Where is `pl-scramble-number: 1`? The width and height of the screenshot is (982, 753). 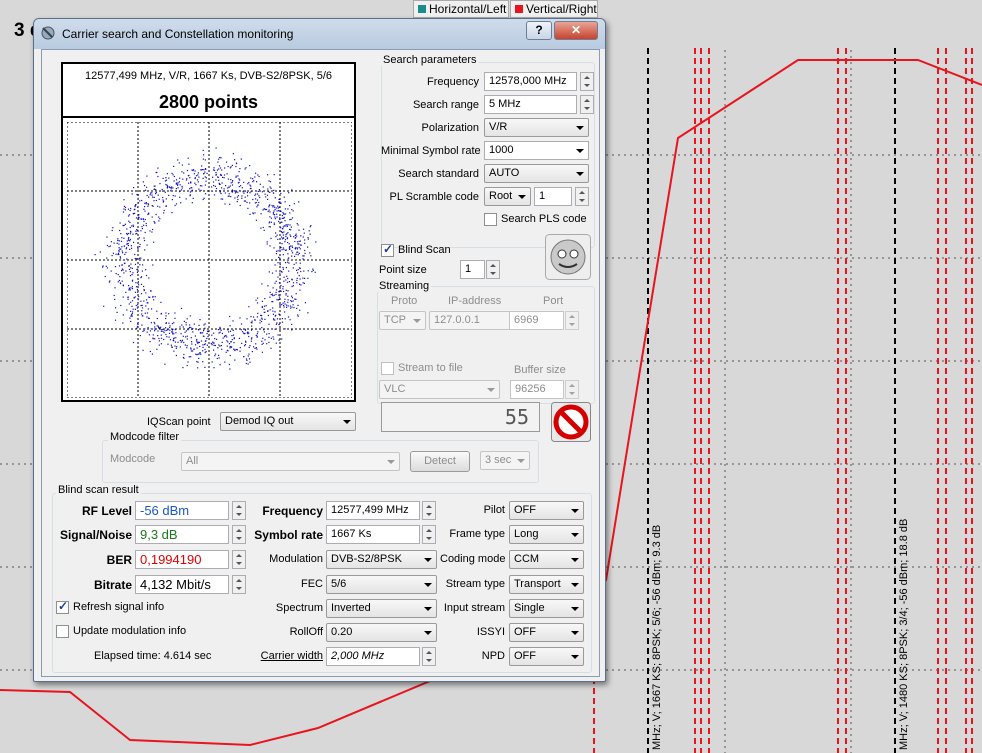
pl-scramble-number: 1 is located at coordinates (553, 196).